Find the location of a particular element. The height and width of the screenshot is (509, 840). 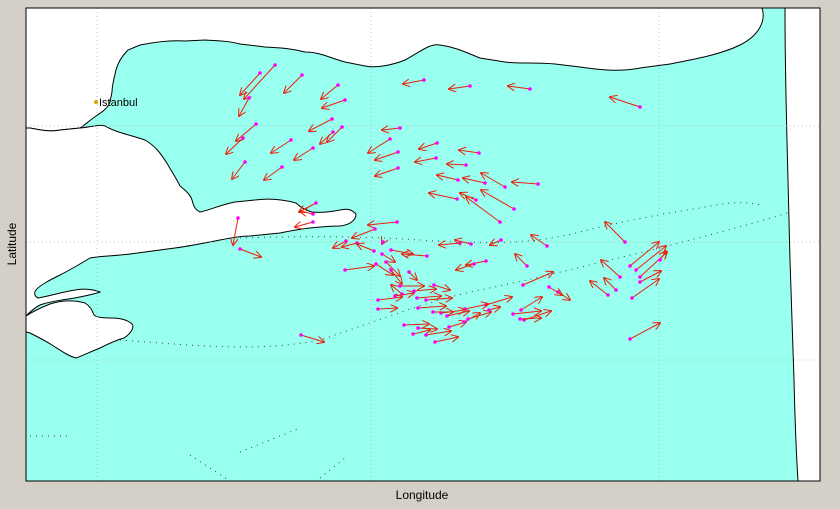

x-axis-label: Longitude is located at coordinates (422, 495).